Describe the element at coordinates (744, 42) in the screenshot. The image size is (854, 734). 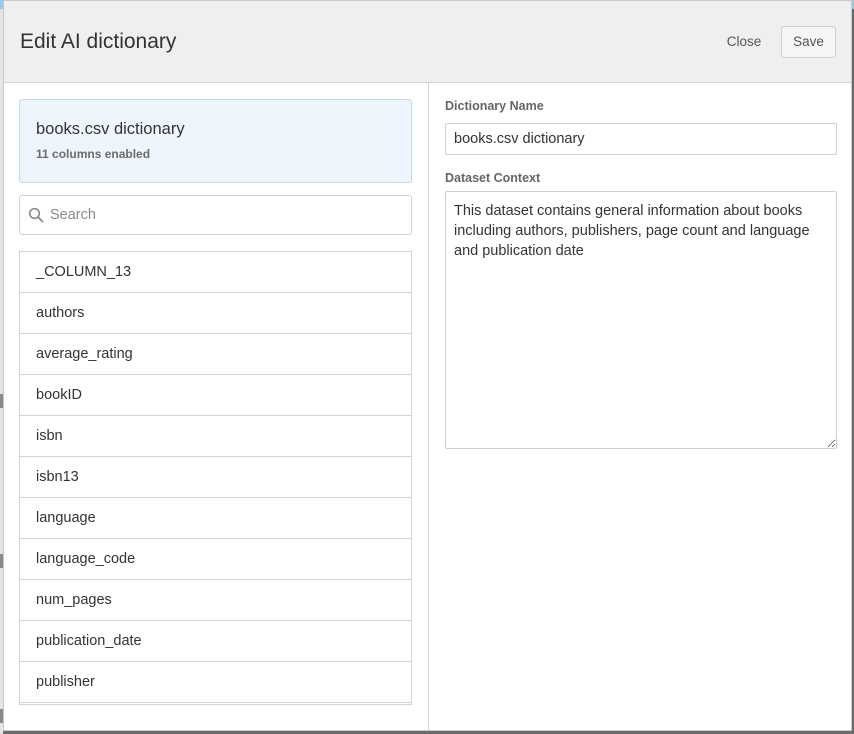
I see `close-button: Close` at that location.